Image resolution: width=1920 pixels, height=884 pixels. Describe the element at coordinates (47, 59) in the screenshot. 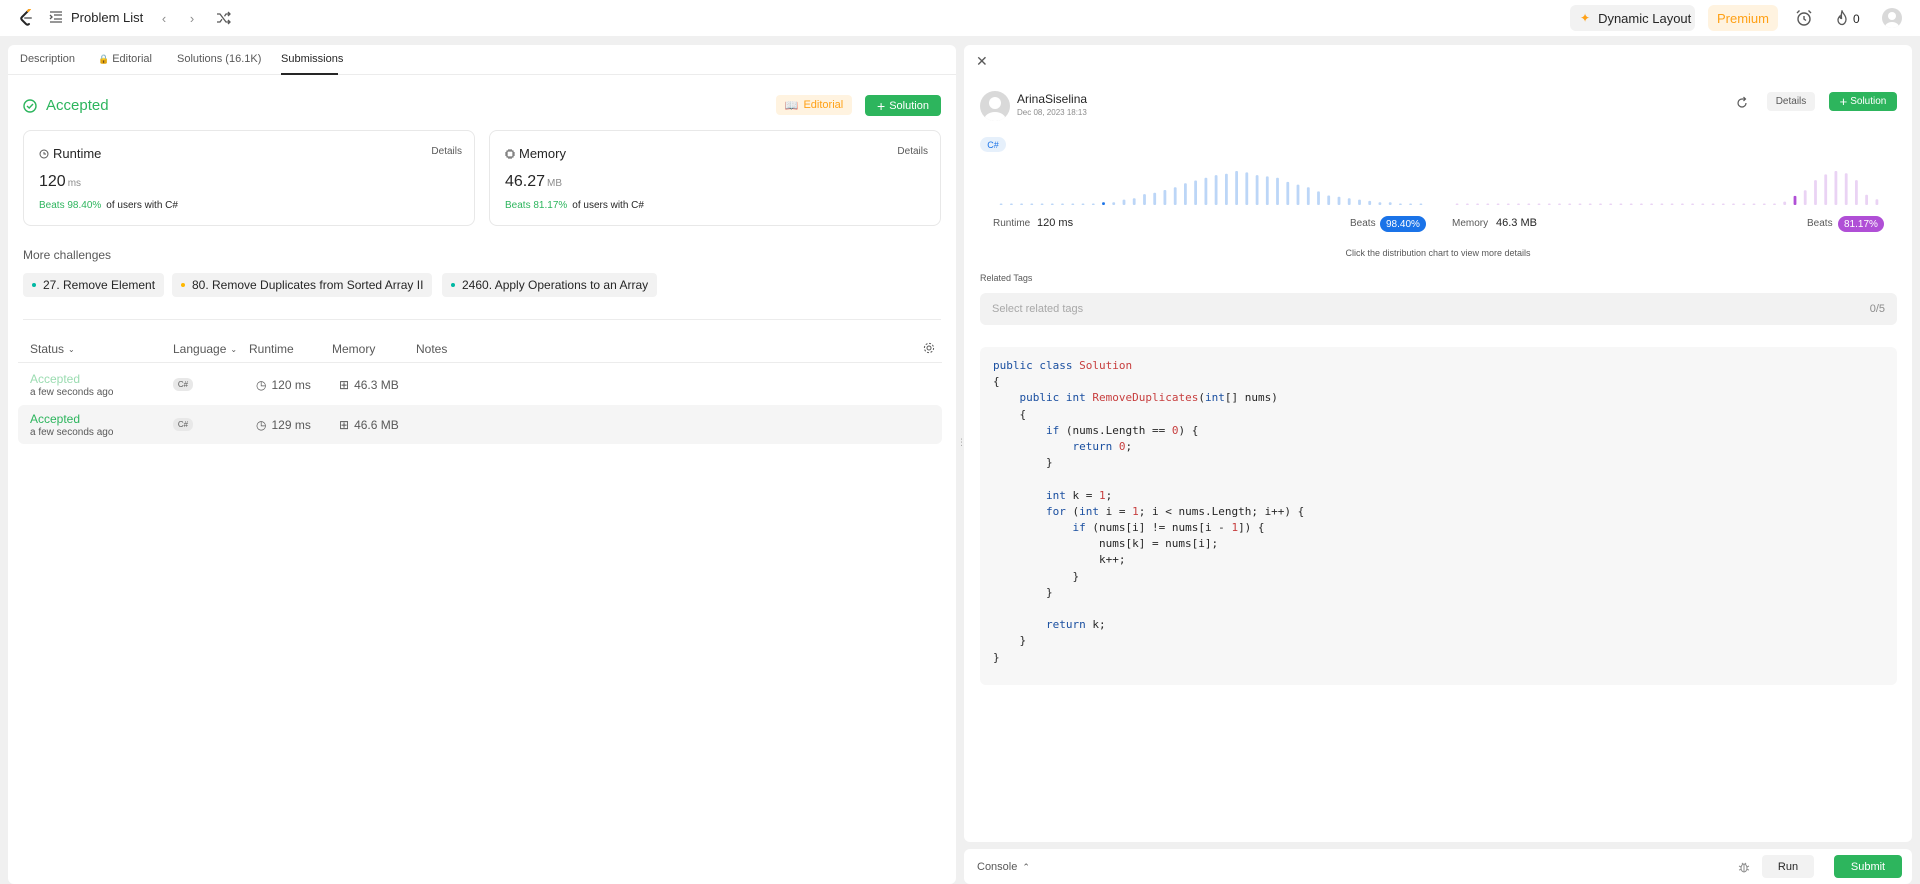

I see `tab-description: Description` at that location.